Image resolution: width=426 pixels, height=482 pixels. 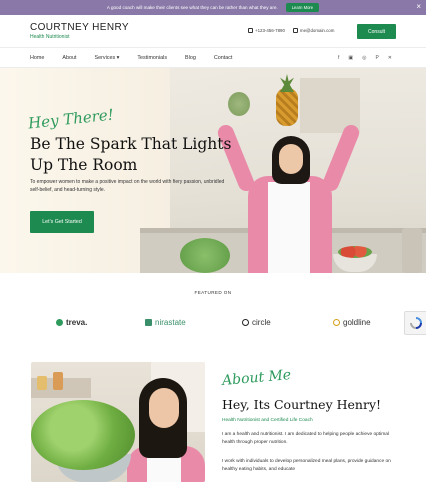 I want to click on featured-label: FEATURED ON, so click(x=213, y=292).